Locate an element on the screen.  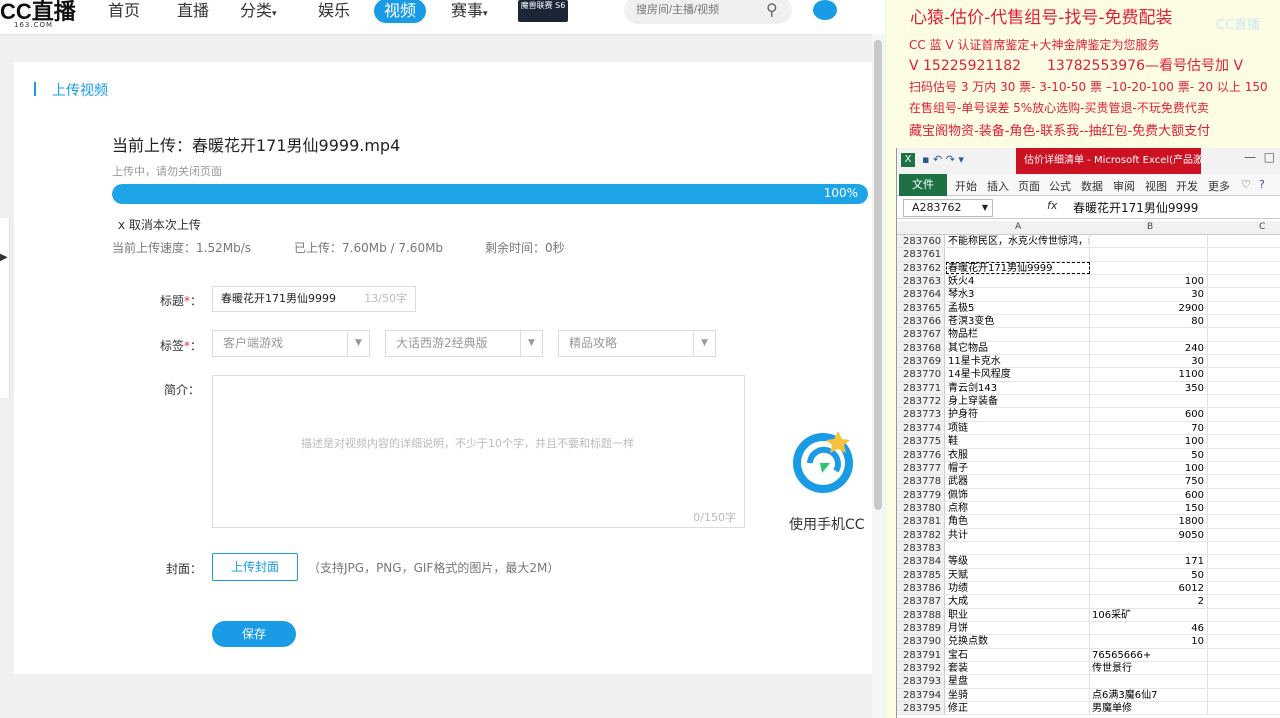
cell-a is located at coordinates (1018, 548).